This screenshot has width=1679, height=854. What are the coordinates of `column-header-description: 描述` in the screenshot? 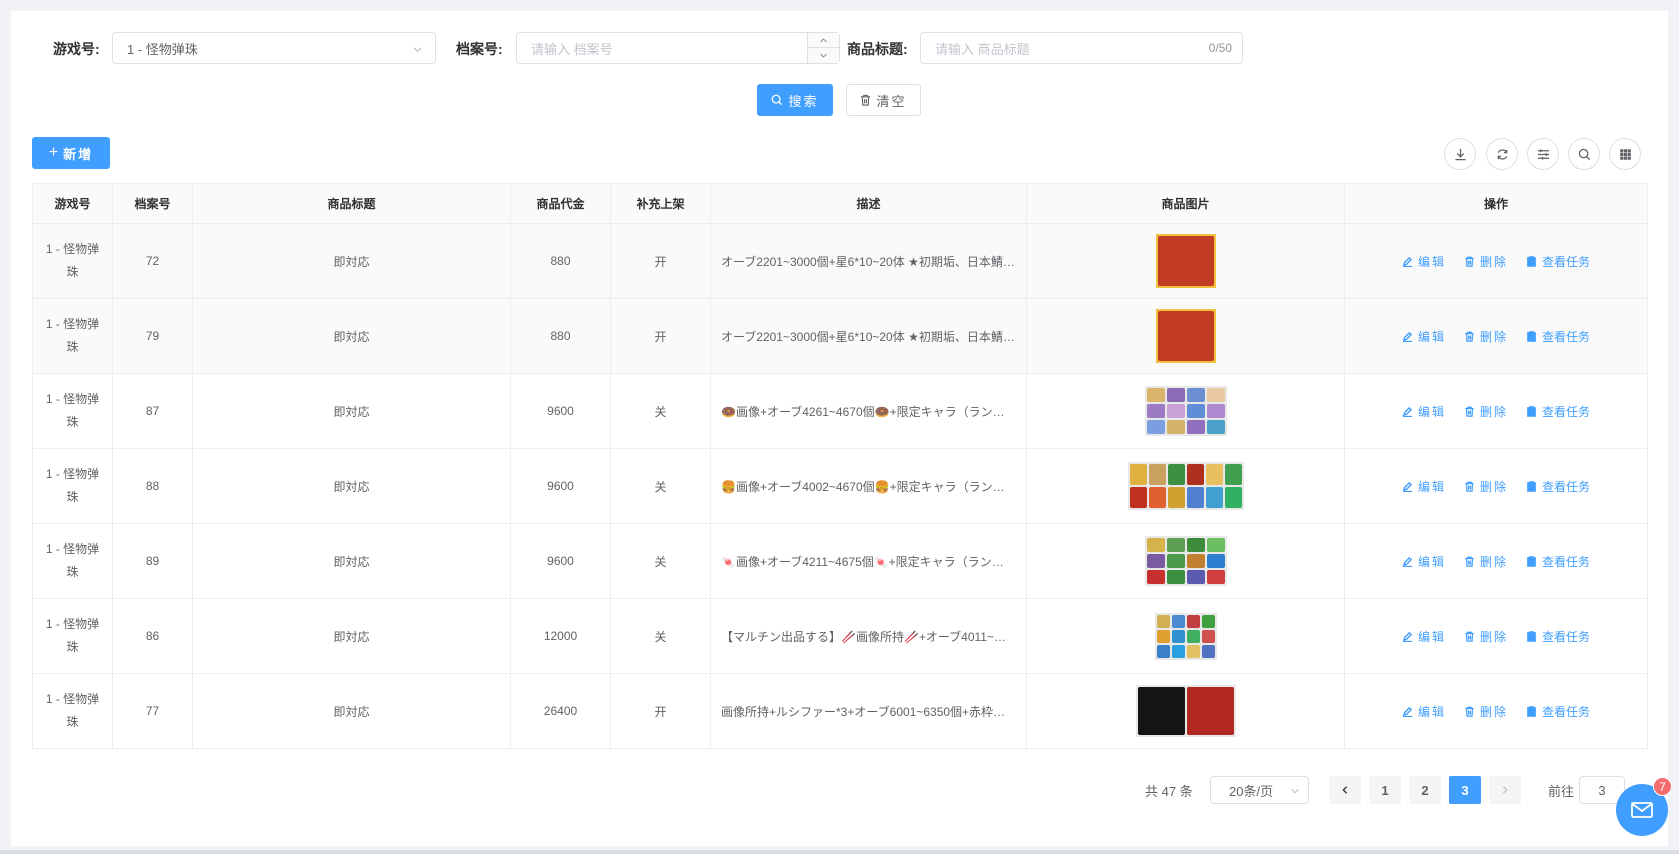 It's located at (868, 203).